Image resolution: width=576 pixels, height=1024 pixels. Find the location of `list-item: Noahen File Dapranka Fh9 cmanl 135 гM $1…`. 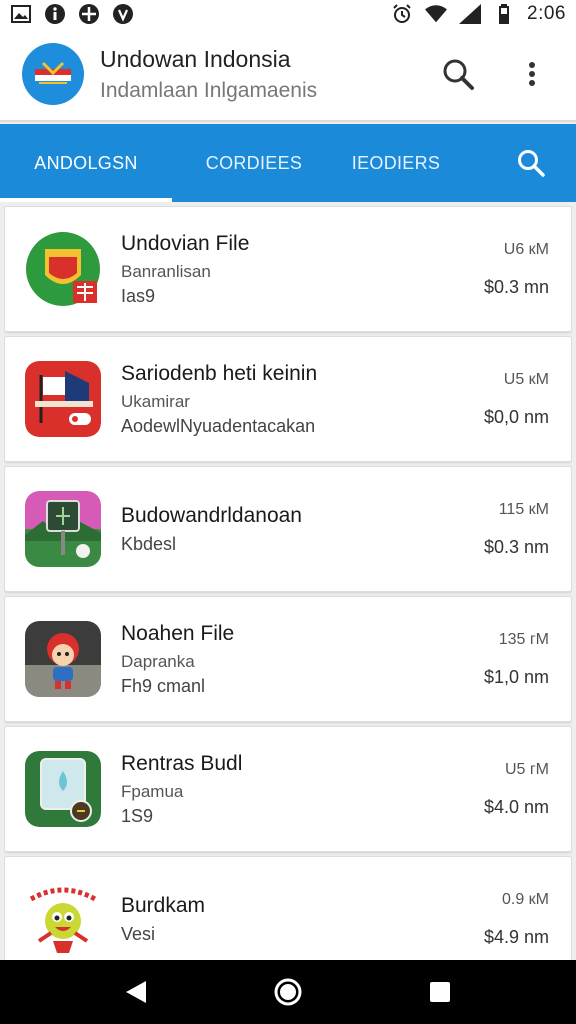

list-item: Noahen File Dapranka Fh9 cmanl 135 гM $1… is located at coordinates (288, 659).